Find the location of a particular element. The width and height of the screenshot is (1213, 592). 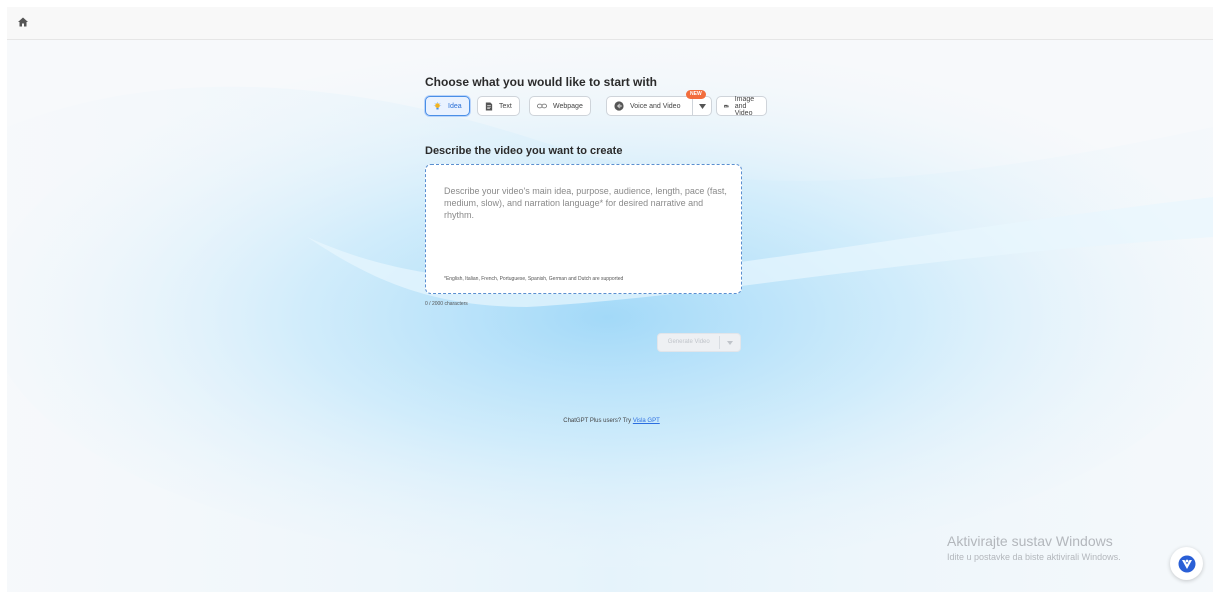

visla-gpt-link: Visla GPT is located at coordinates (646, 421).